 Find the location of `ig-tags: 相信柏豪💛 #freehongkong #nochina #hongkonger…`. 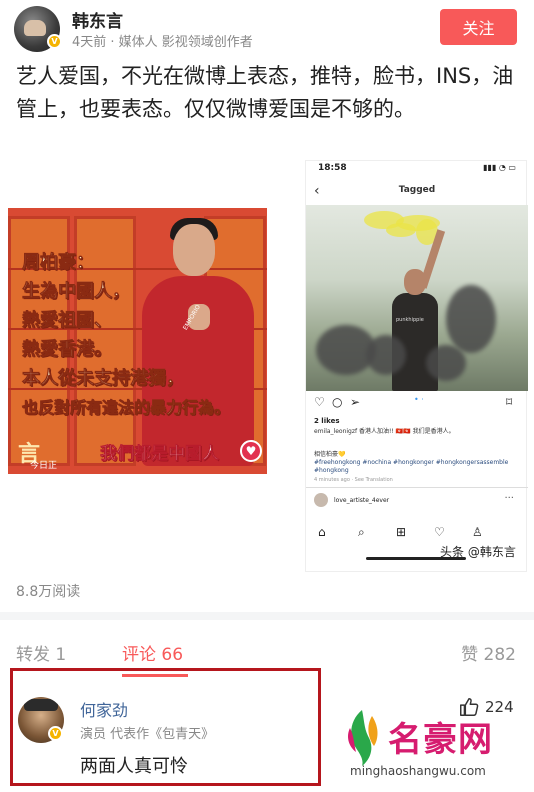

ig-tags: 相信柏豪💛 #freehongkong #nochina #hongkonger… is located at coordinates (417, 463).